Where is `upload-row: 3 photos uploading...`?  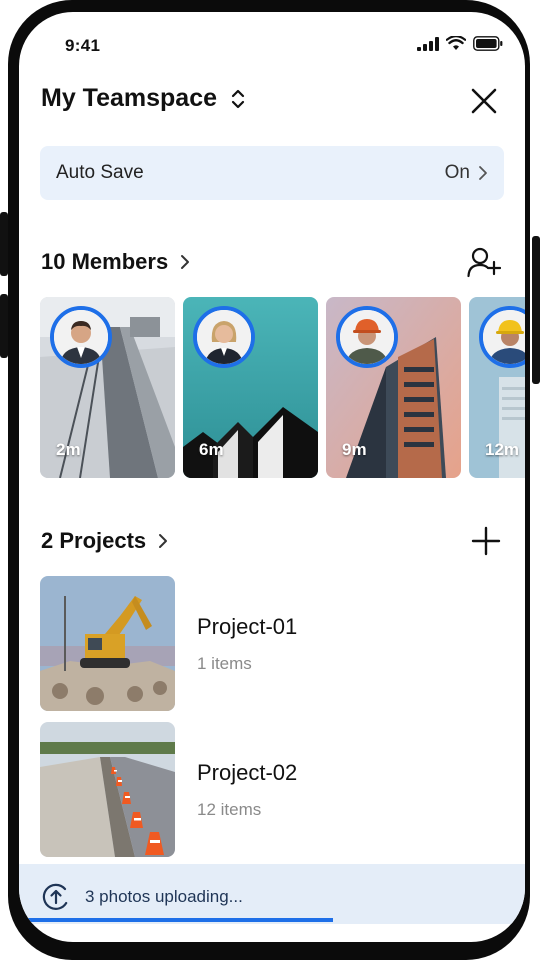
upload-row: 3 photos uploading... is located at coordinates (142, 897).